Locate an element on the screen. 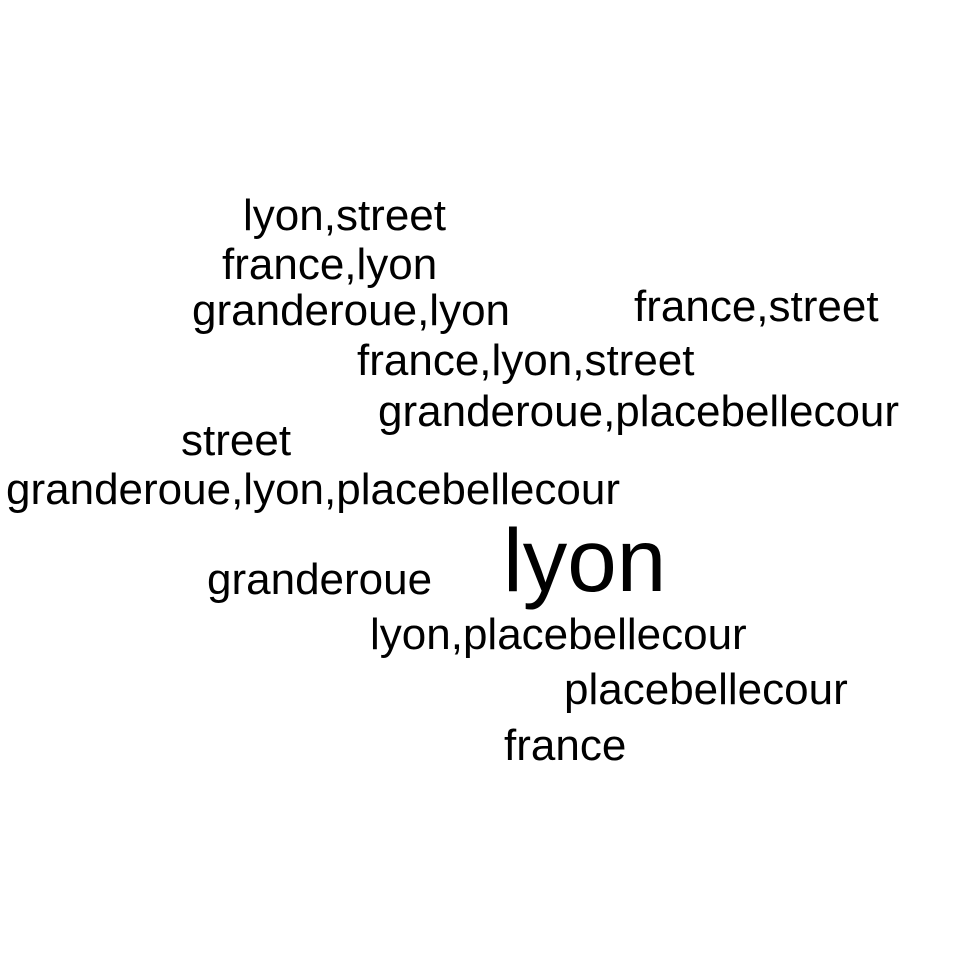 The width and height of the screenshot is (960, 960). word-lyon-placebellecour: lyon,placebellecour is located at coordinates (558, 634).